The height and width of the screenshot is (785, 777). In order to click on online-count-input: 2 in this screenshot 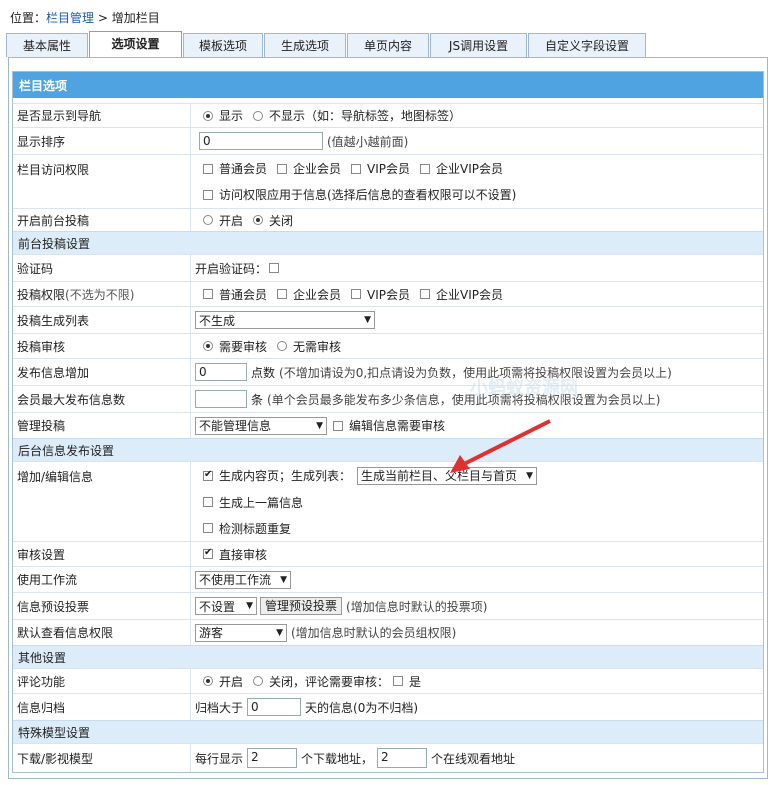, I will do `click(402, 758)`.